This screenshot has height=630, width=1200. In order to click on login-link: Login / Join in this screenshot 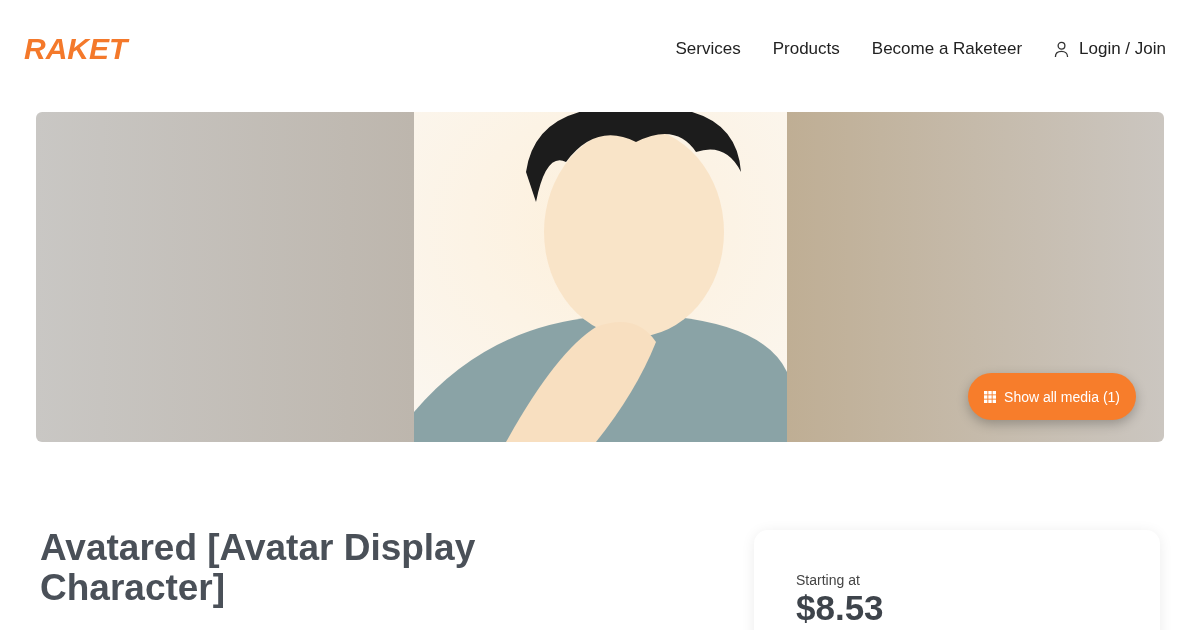, I will do `click(1110, 49)`.